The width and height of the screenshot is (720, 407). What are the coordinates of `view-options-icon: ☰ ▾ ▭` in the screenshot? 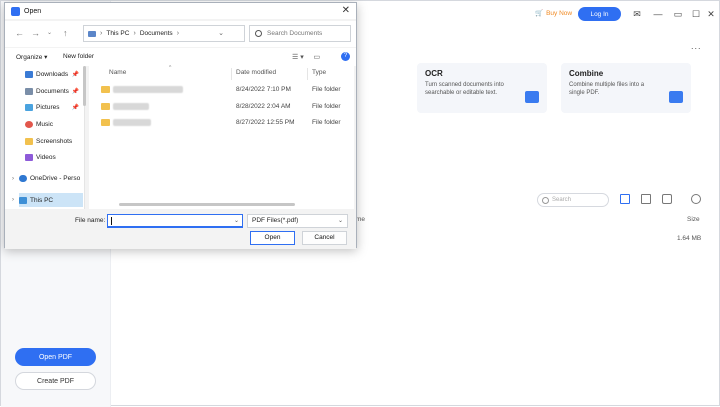 It's located at (306, 57).